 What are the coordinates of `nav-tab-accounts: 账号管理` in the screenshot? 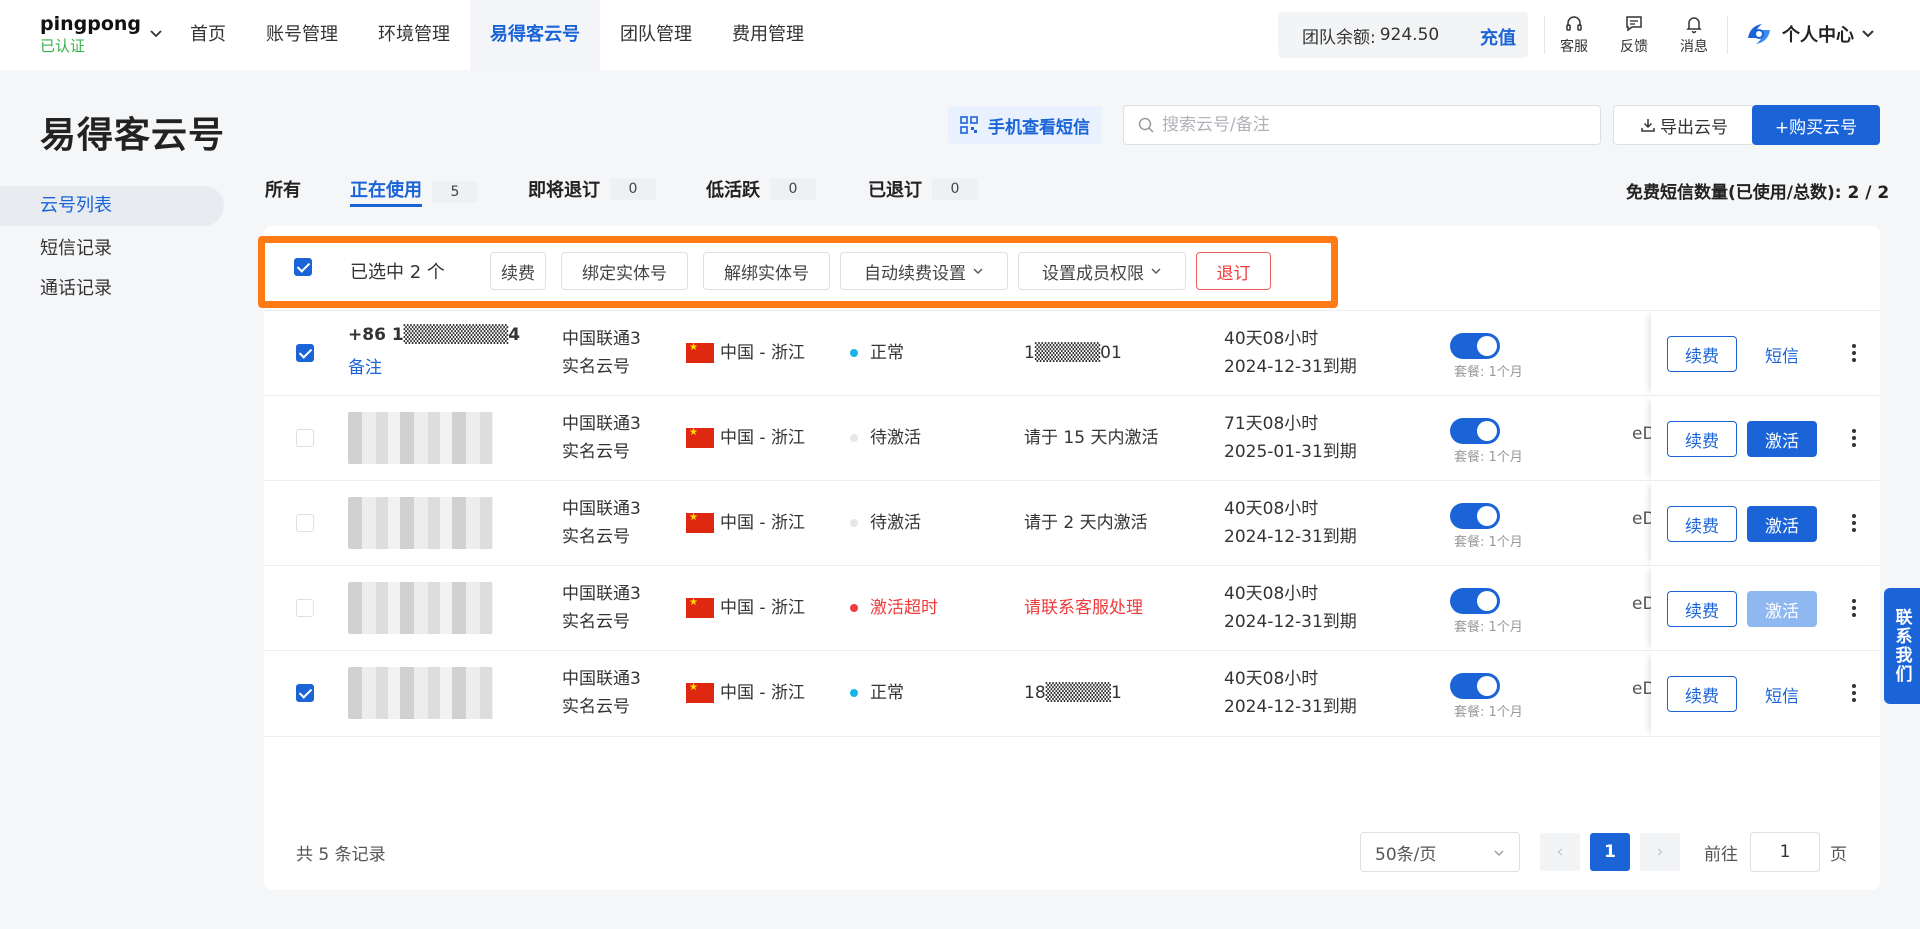 It's located at (302, 35).